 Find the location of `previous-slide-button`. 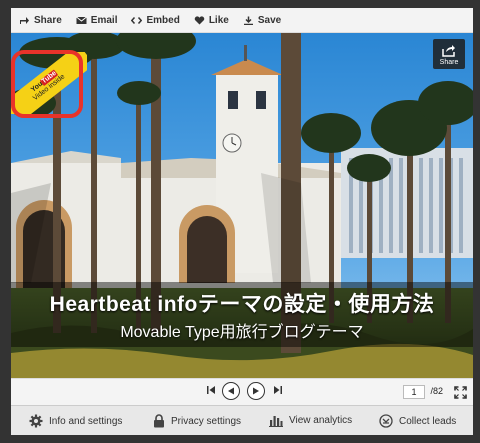

previous-slide-button is located at coordinates (231, 391).